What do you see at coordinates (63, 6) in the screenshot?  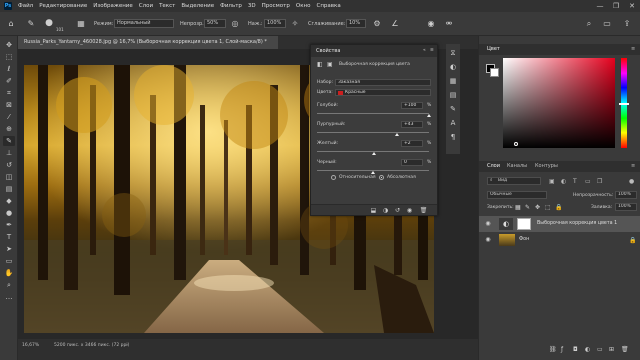 I see `menu-edit: Редактирование` at bounding box center [63, 6].